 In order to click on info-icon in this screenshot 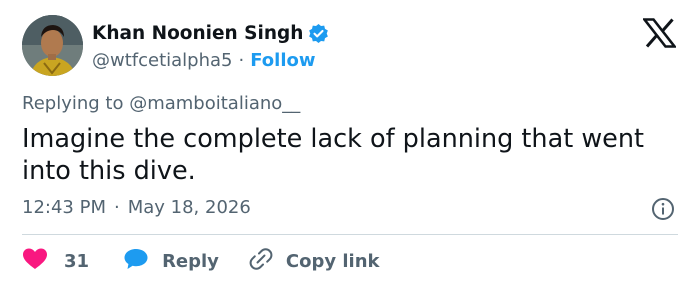, I will do `click(663, 209)`.